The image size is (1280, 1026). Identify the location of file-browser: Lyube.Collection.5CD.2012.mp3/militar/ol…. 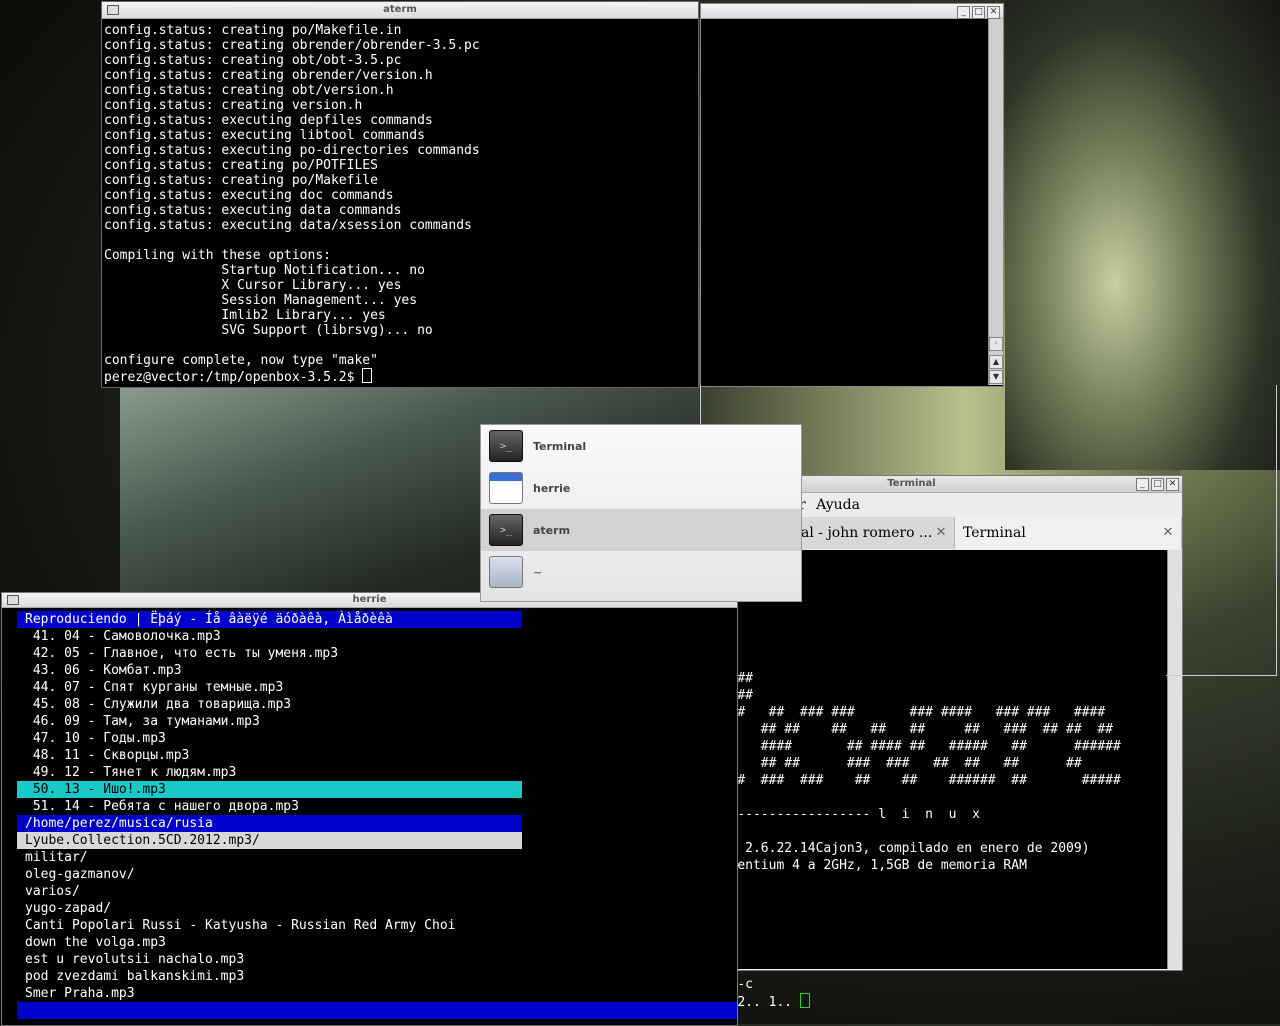
(377, 917).